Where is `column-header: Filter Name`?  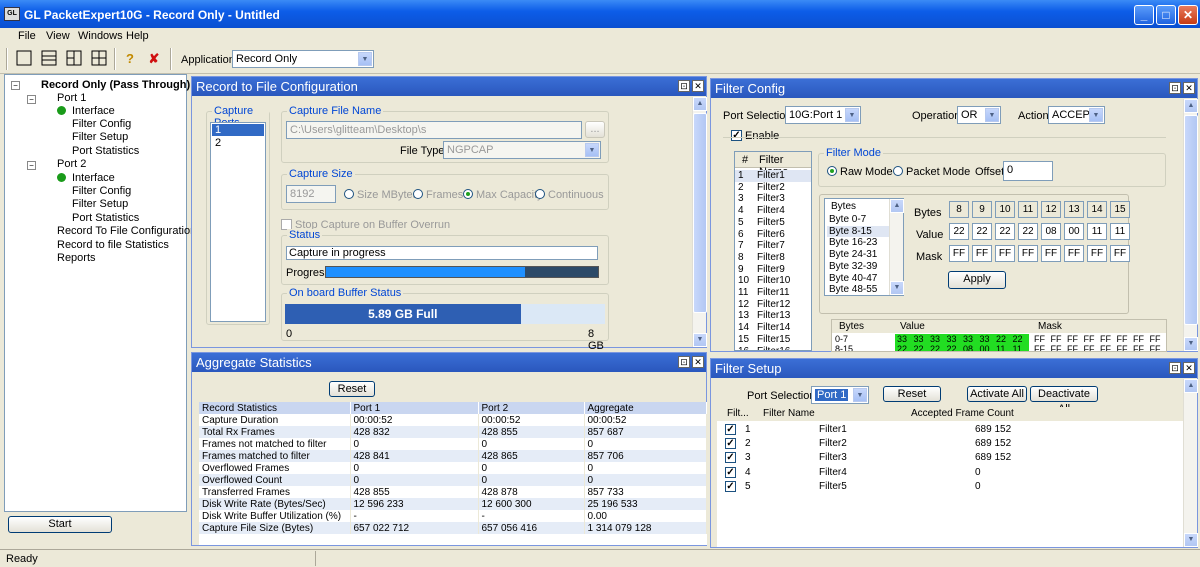 column-header: Filter Name is located at coordinates (789, 413).